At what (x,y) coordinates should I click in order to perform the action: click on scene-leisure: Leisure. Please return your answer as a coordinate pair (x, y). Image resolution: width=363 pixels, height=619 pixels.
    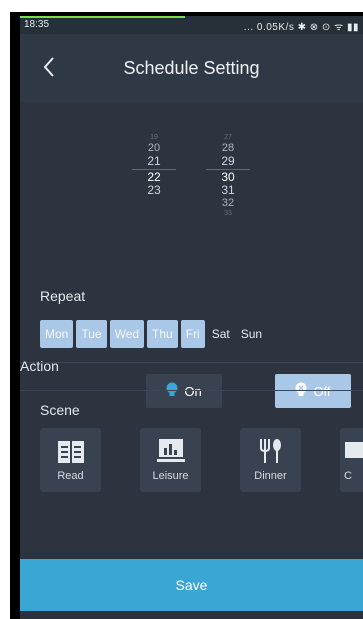
    Looking at the image, I should click on (170, 460).